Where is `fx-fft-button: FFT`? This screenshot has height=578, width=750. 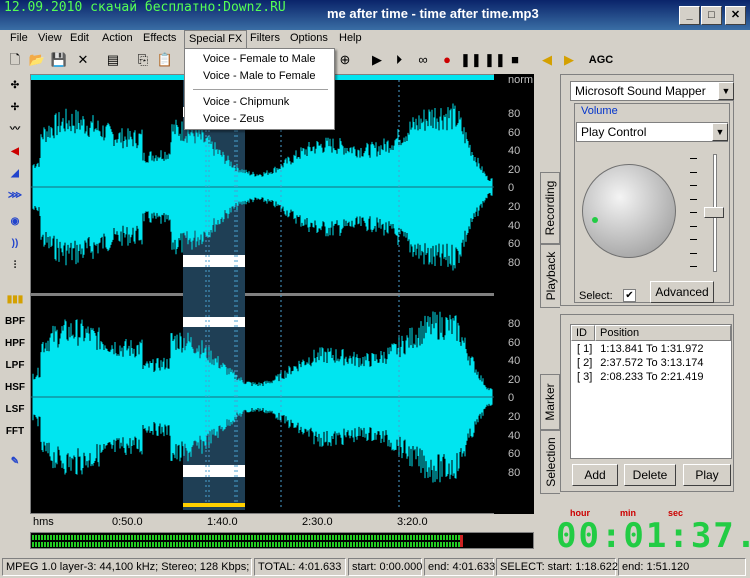 fx-fft-button: FFT is located at coordinates (15, 432).